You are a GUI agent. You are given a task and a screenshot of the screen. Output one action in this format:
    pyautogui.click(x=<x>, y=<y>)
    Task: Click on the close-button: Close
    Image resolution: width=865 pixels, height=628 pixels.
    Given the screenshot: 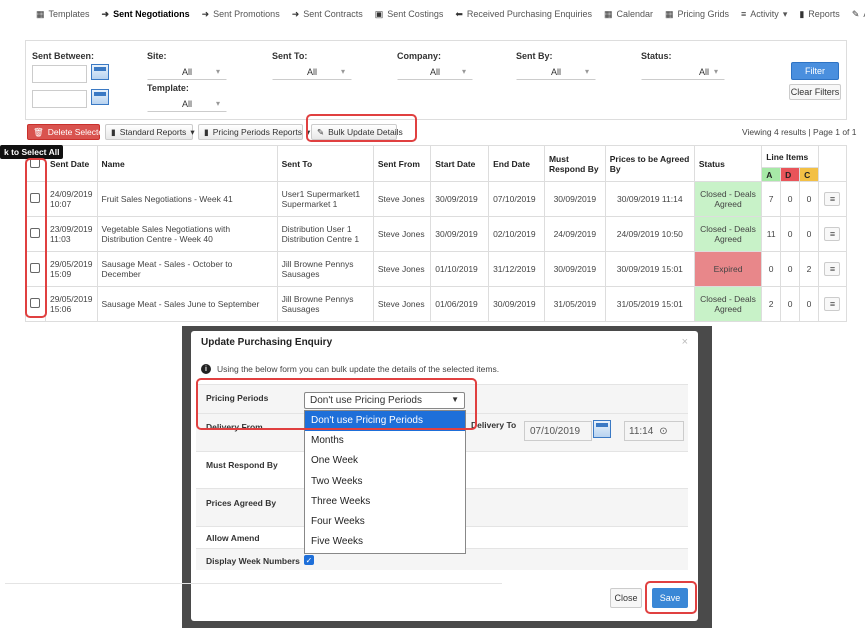 What is the action you would take?
    pyautogui.click(x=626, y=598)
    